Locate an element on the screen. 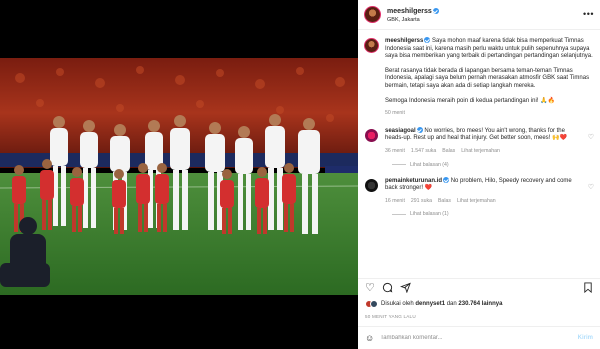 The height and width of the screenshot is (349, 600). comment-likes: 1.547 suka is located at coordinates (423, 152).